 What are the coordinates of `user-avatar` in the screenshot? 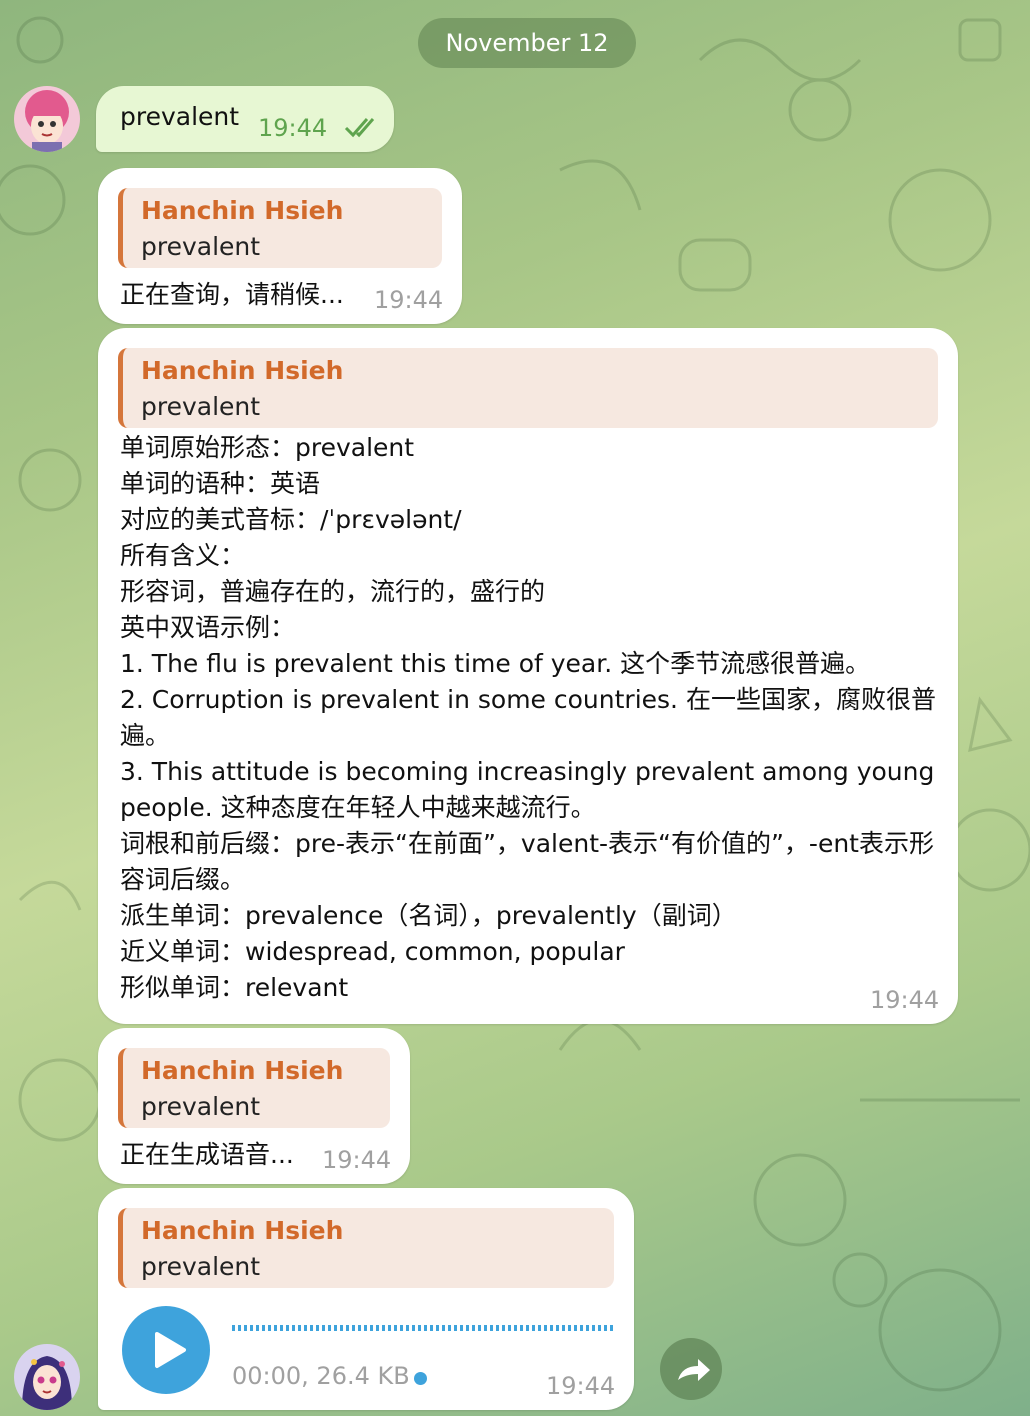 It's located at (47, 119).